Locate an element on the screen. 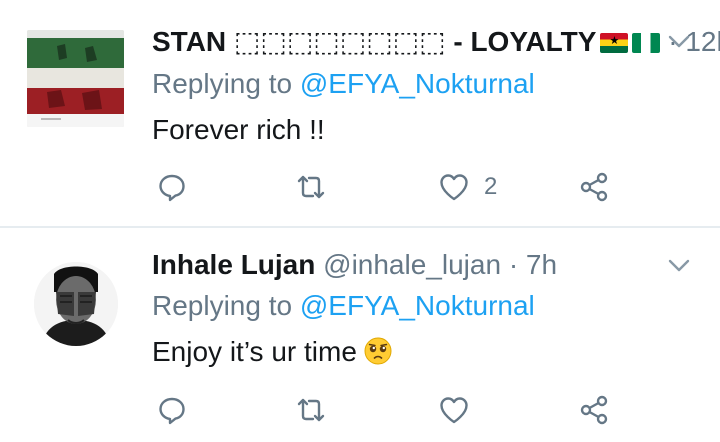 The width and height of the screenshot is (720, 442). tweet-actions: 2 is located at coordinates (387, 187).